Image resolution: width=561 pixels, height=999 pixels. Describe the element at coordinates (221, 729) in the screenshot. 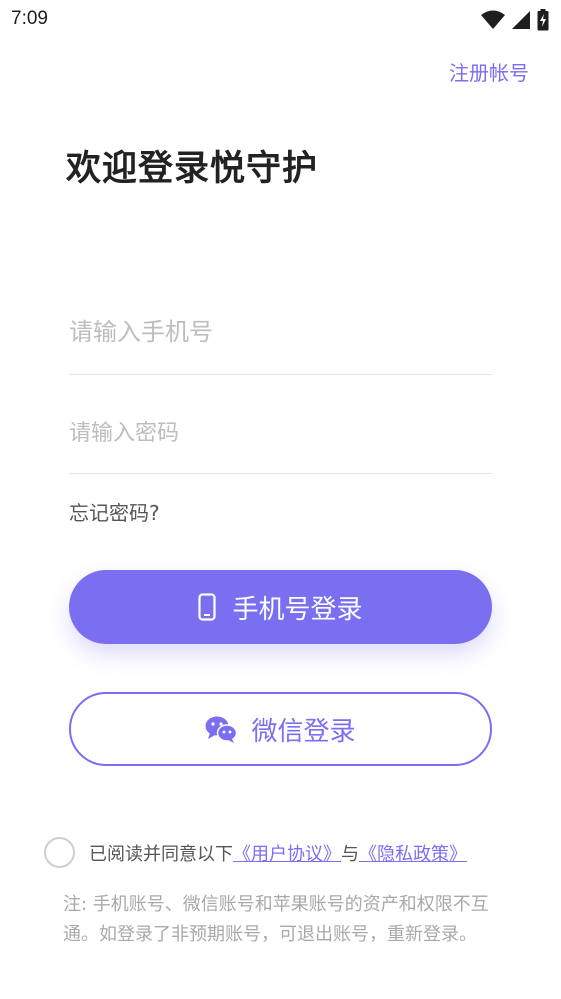

I see `wechat-icon` at that location.